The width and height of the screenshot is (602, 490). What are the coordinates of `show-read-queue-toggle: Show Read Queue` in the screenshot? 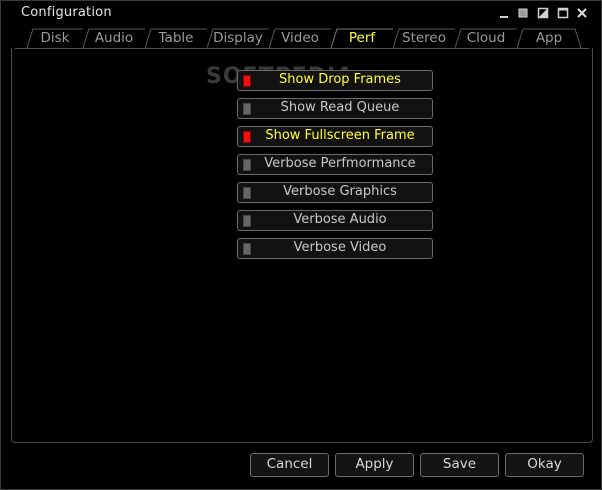 It's located at (335, 108).